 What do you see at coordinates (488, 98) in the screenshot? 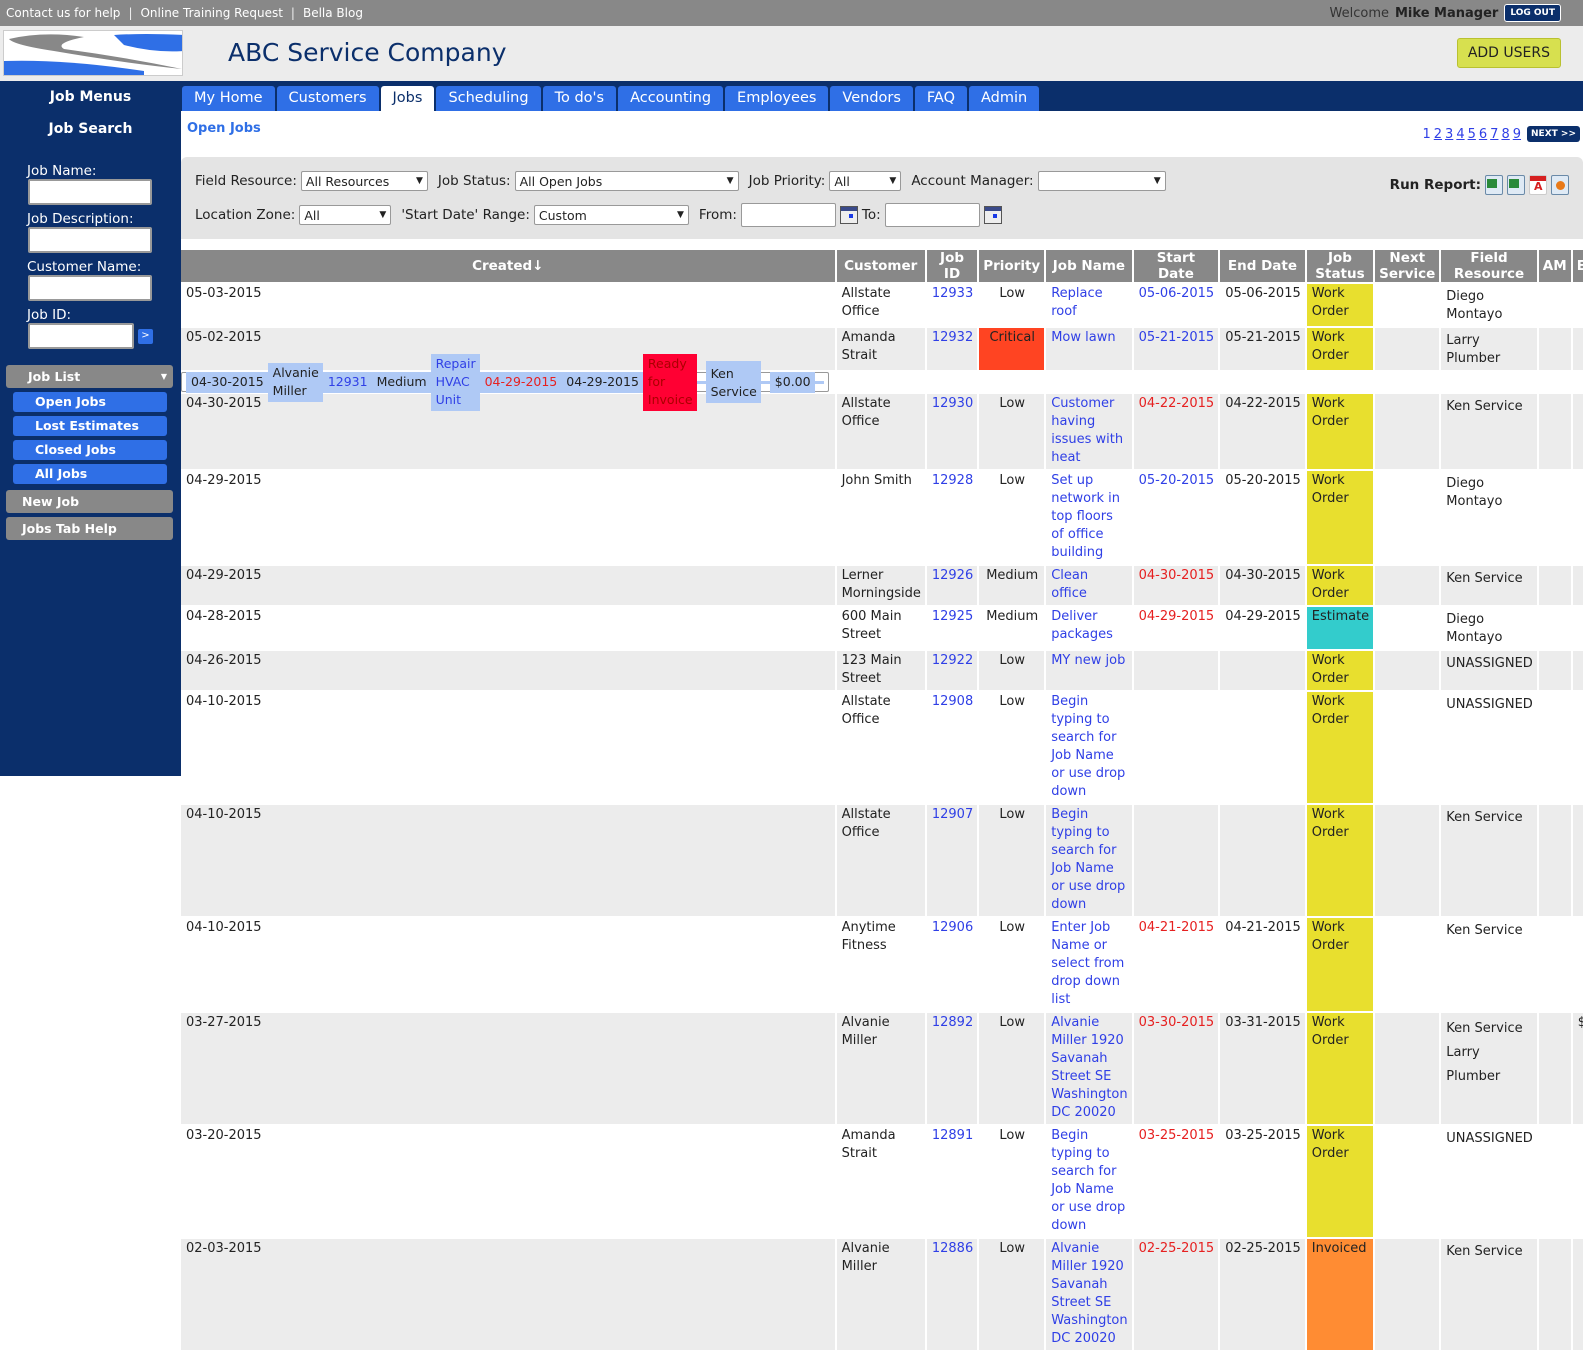
I see `tab-scheduling: Scheduling` at bounding box center [488, 98].